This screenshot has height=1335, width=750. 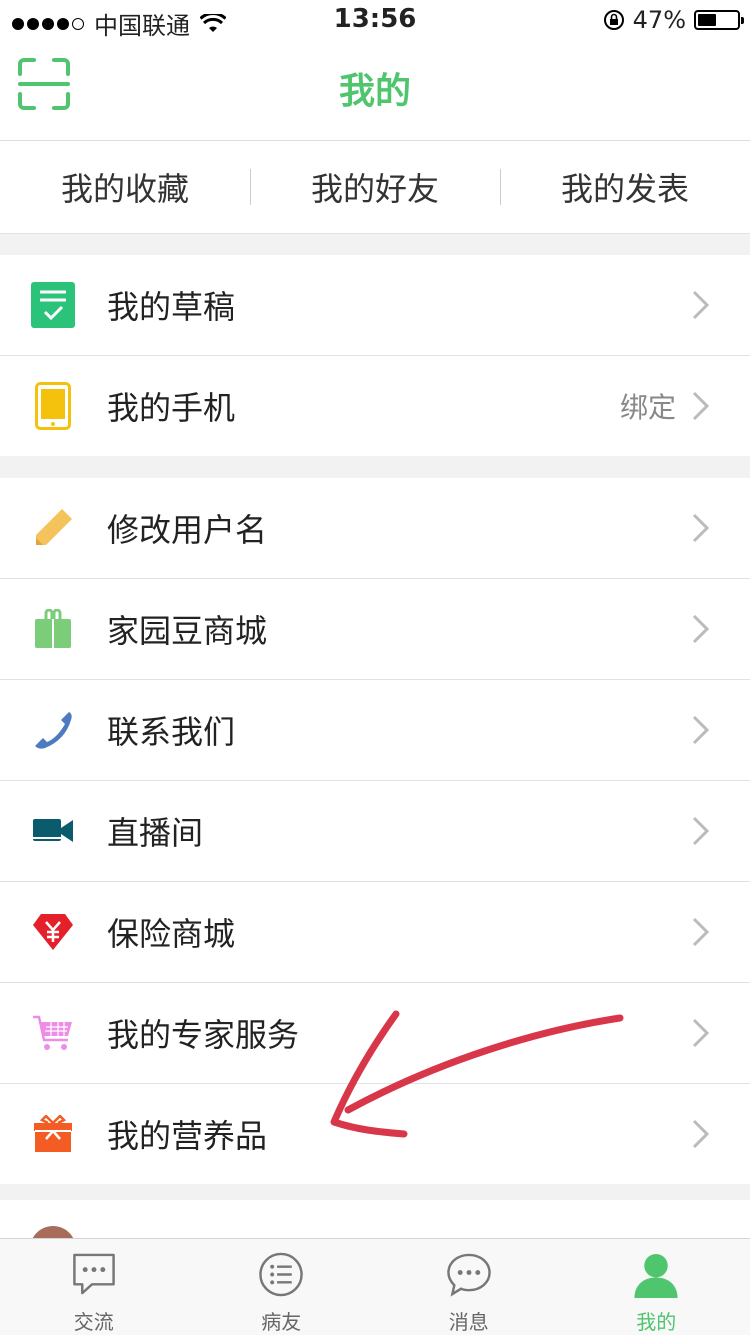 I want to click on profile-tabs: 我的收藏 我的好友 我的发表, so click(x=375, y=187).